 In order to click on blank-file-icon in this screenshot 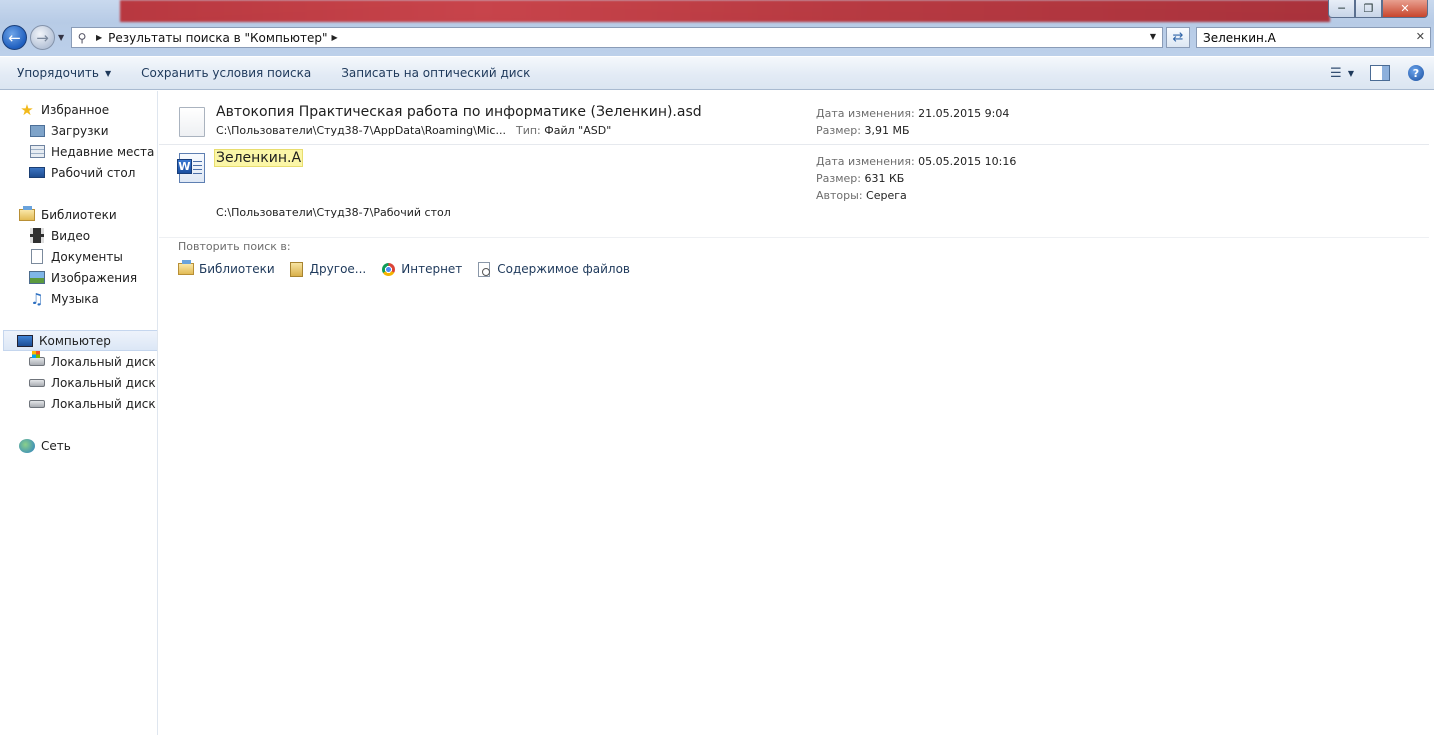, I will do `click(192, 122)`.